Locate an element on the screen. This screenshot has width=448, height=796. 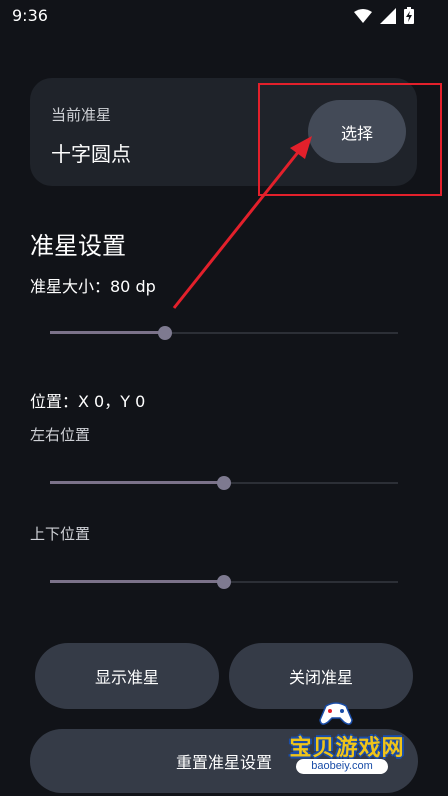
annotation-highlight-box is located at coordinates (350, 139).